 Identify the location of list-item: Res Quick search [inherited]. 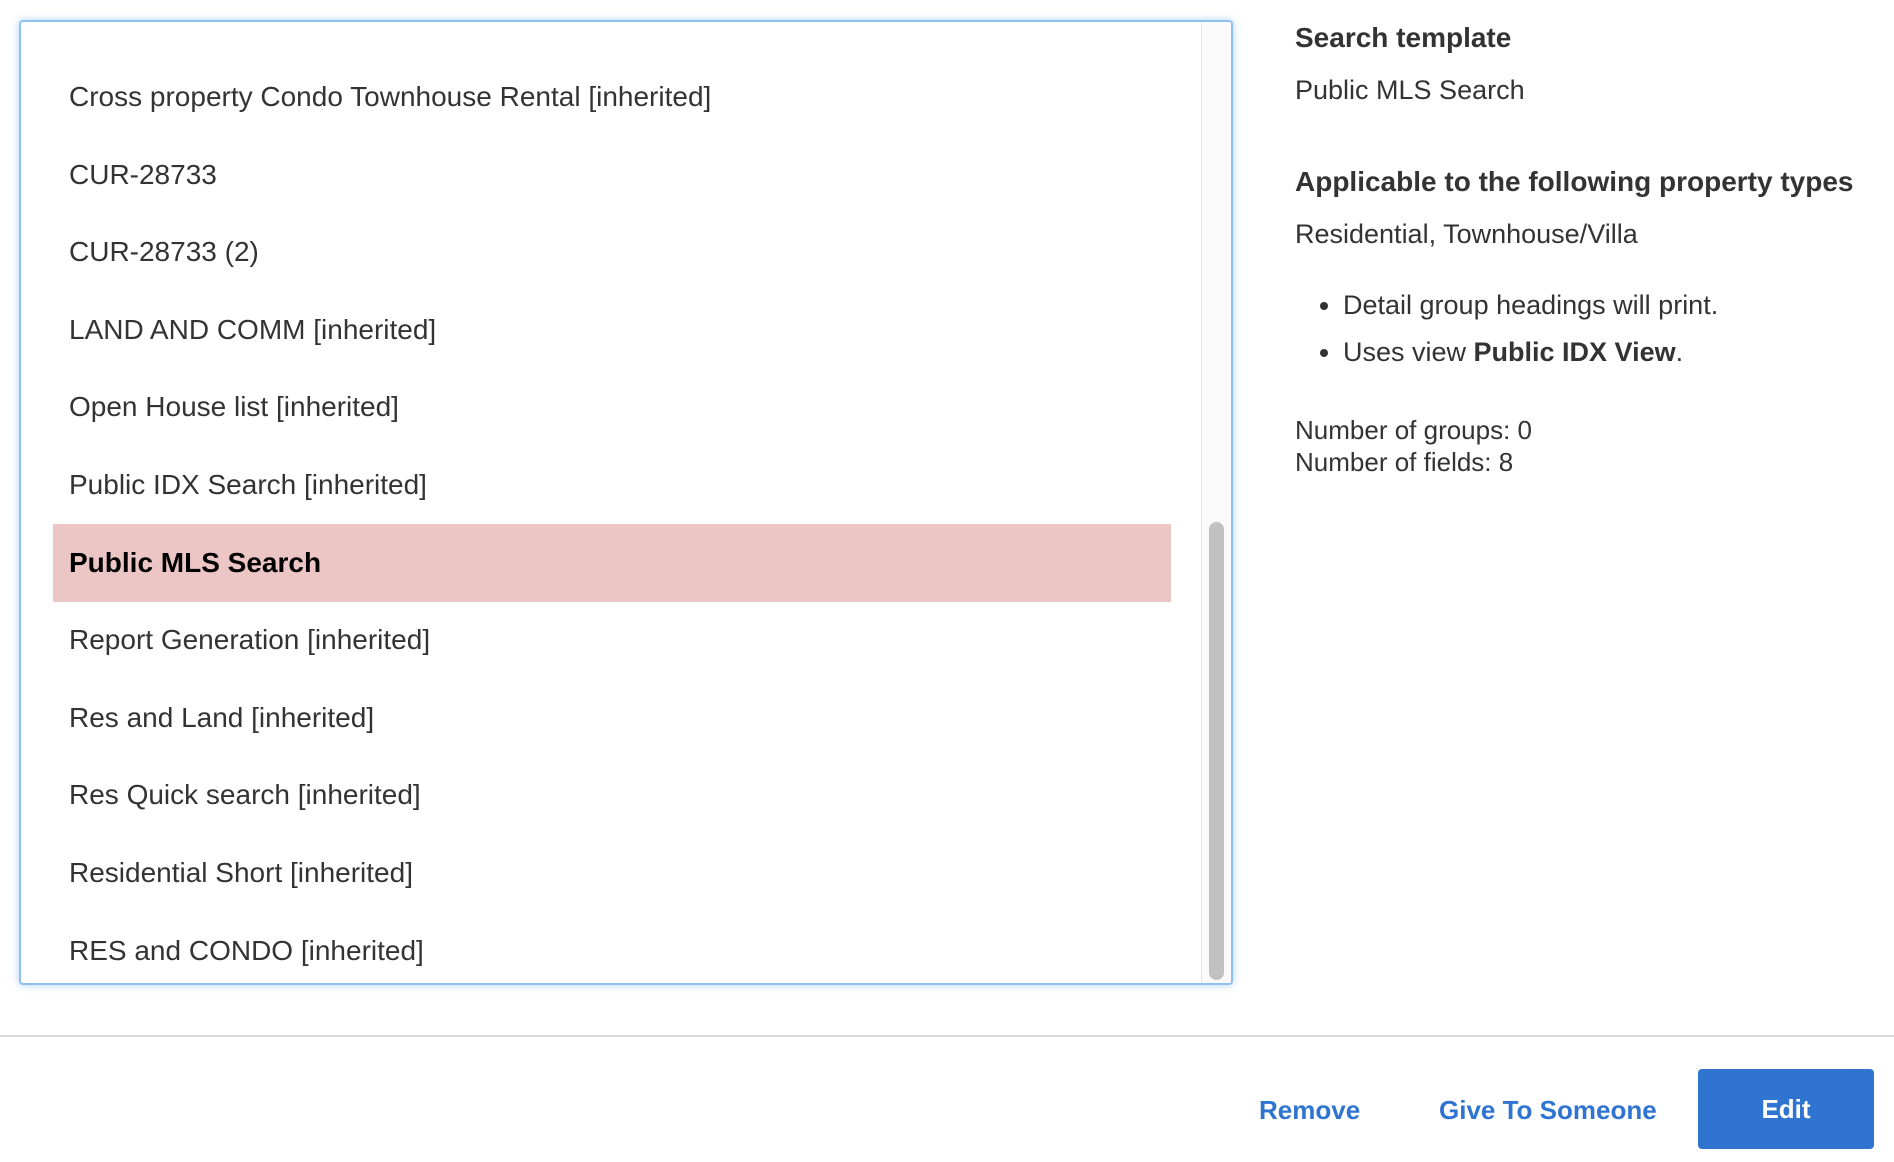
(612, 795).